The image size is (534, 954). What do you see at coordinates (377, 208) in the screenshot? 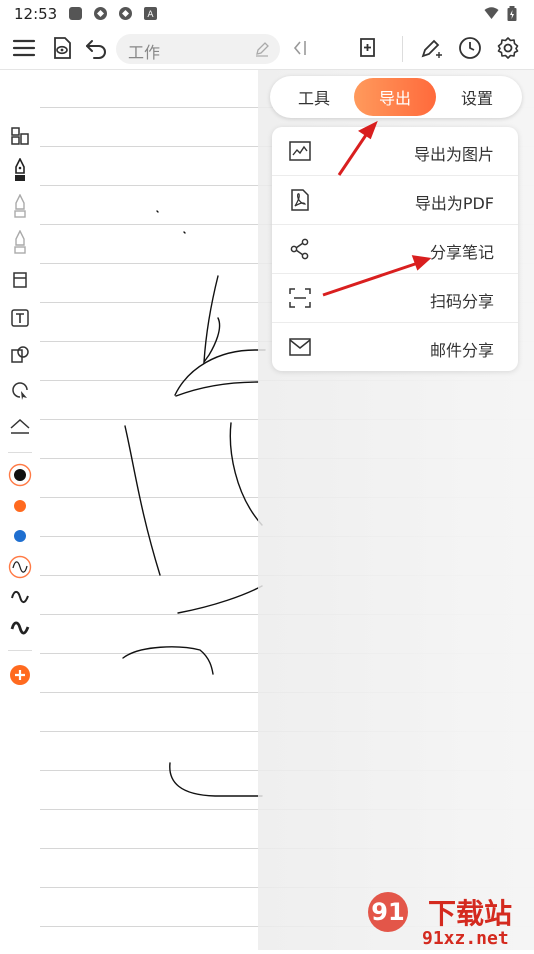
I see `annotation-arrows` at bounding box center [377, 208].